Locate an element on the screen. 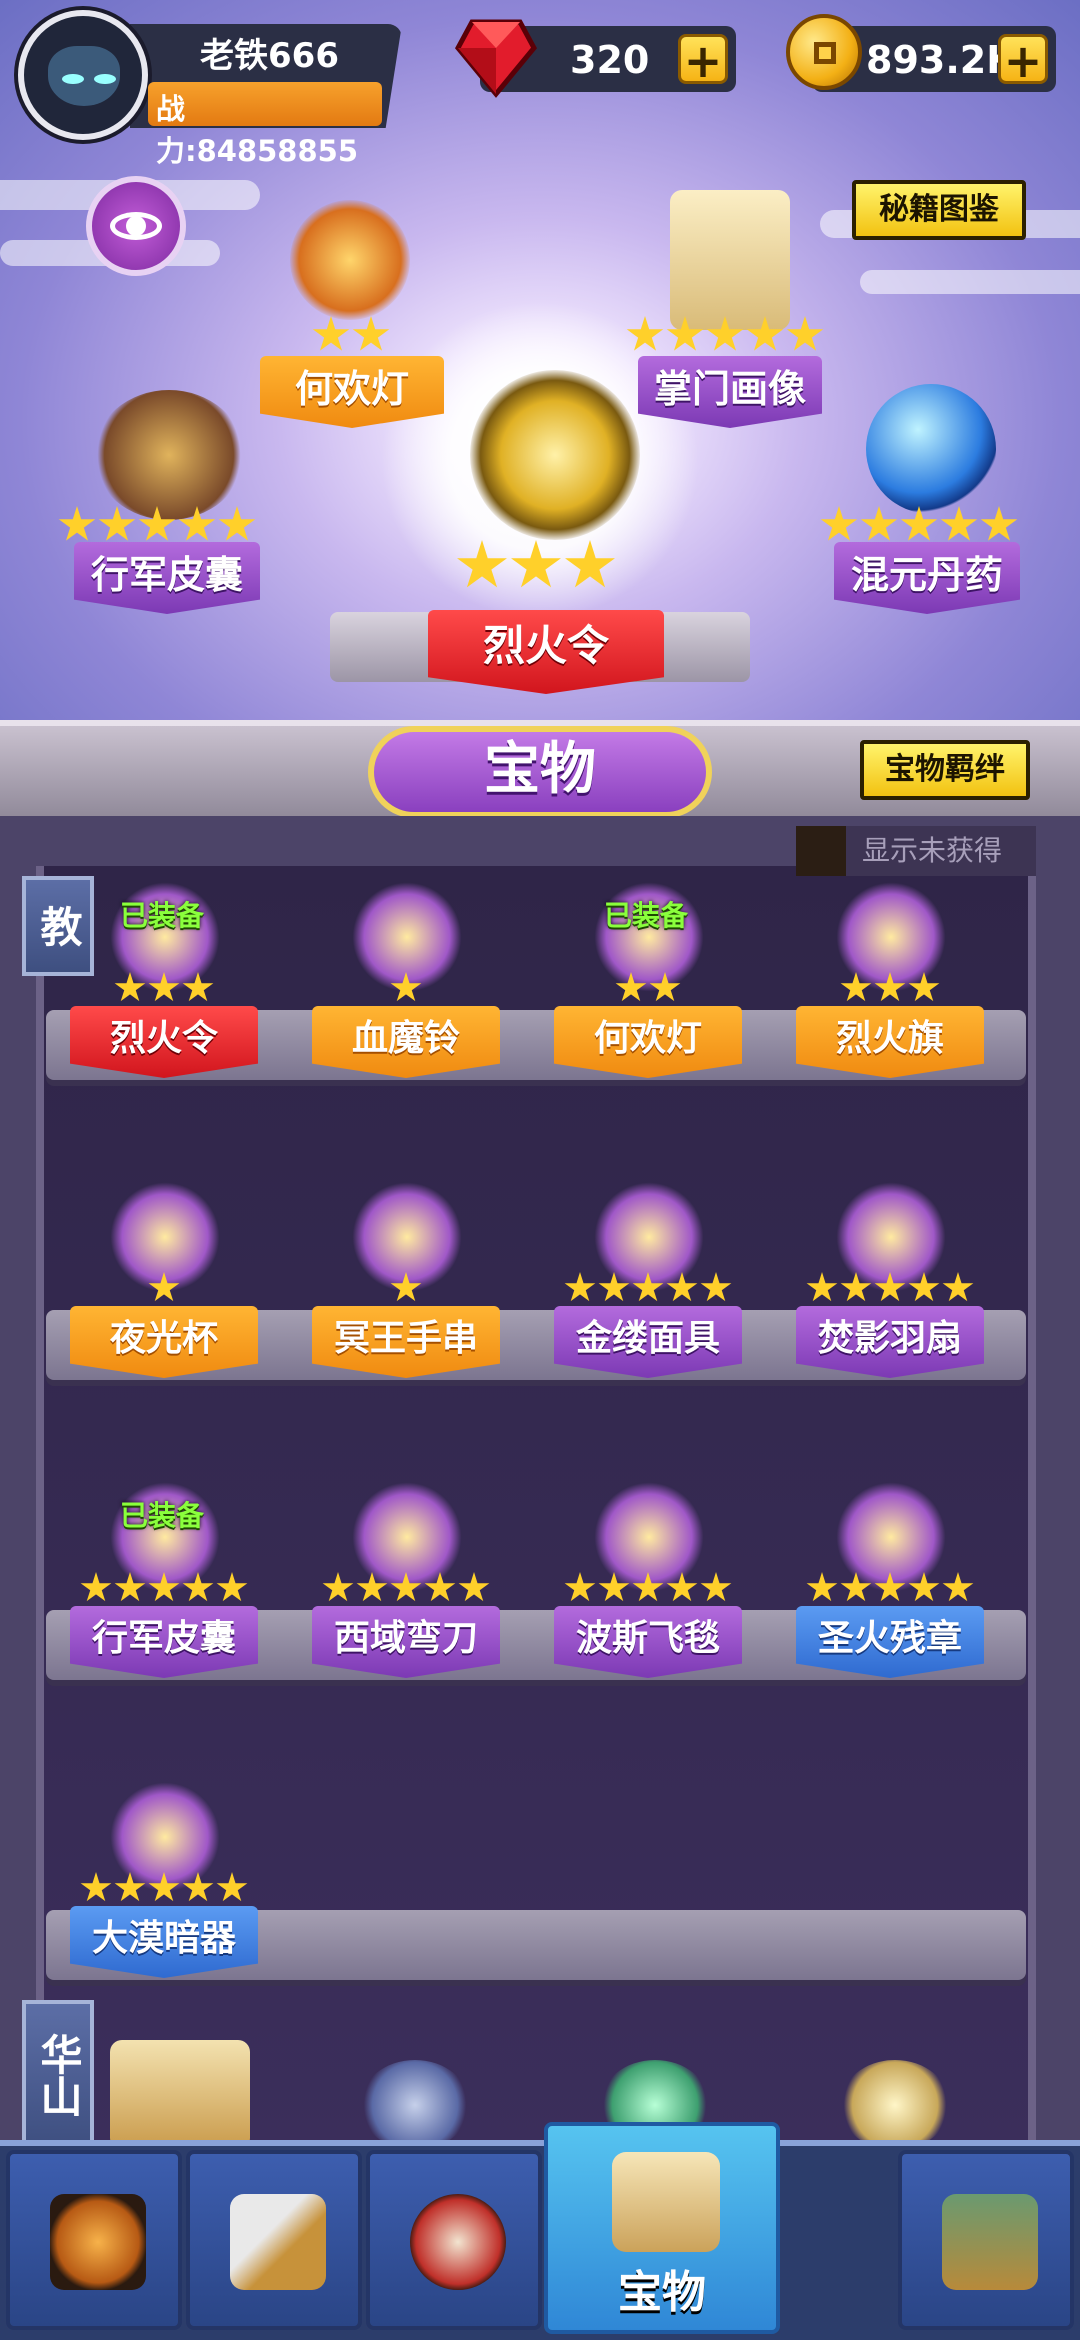 The height and width of the screenshot is (2340, 1080). tab-treasure: 宝物 is located at coordinates (662, 2228).